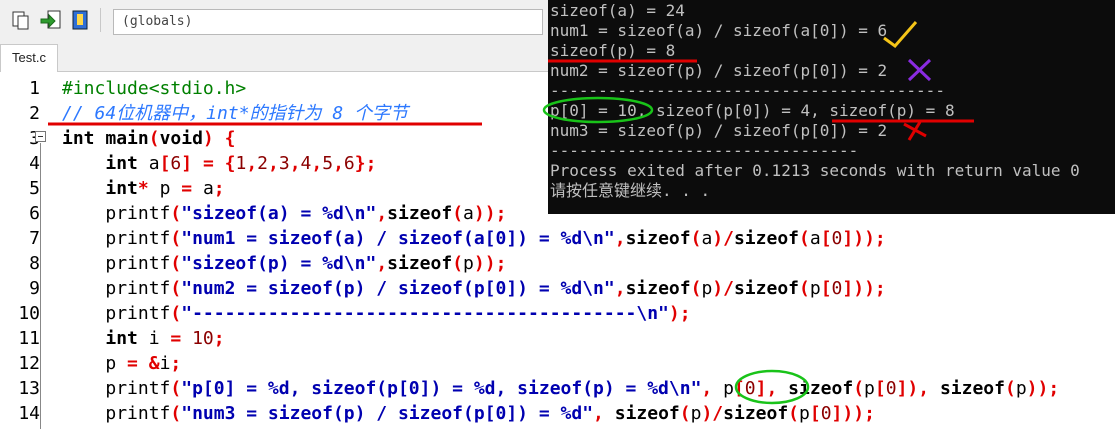 The height and width of the screenshot is (429, 1115). Describe the element at coordinates (598, 110) in the screenshot. I see `p0-circle` at that location.